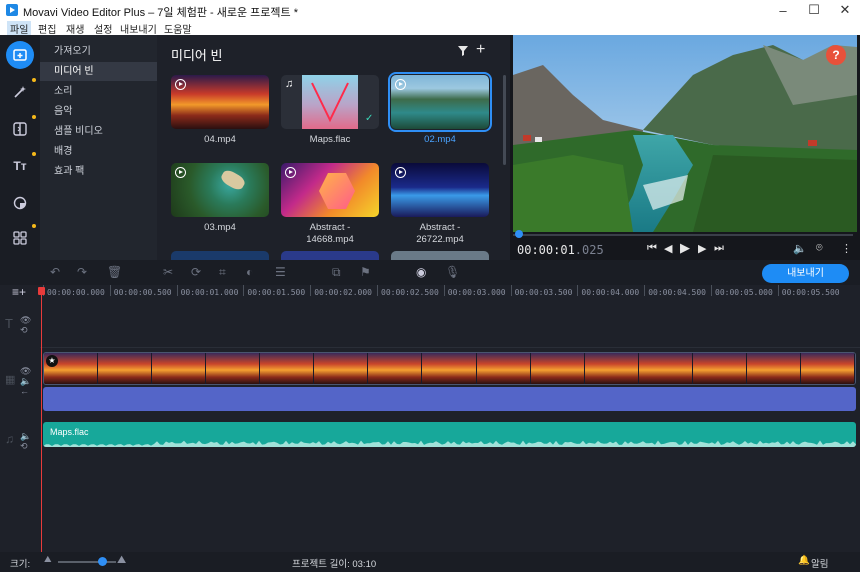 The width and height of the screenshot is (860, 572). I want to click on zoom-slider-handle, so click(102, 561).